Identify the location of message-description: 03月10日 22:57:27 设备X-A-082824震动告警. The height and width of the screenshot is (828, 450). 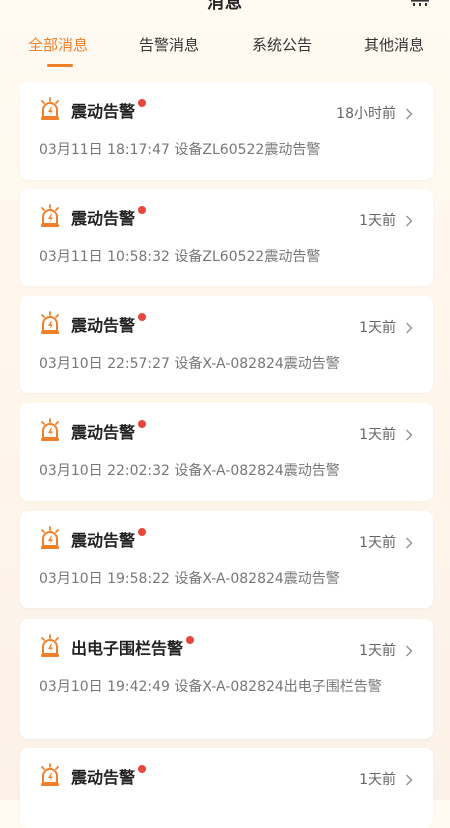
(189, 364).